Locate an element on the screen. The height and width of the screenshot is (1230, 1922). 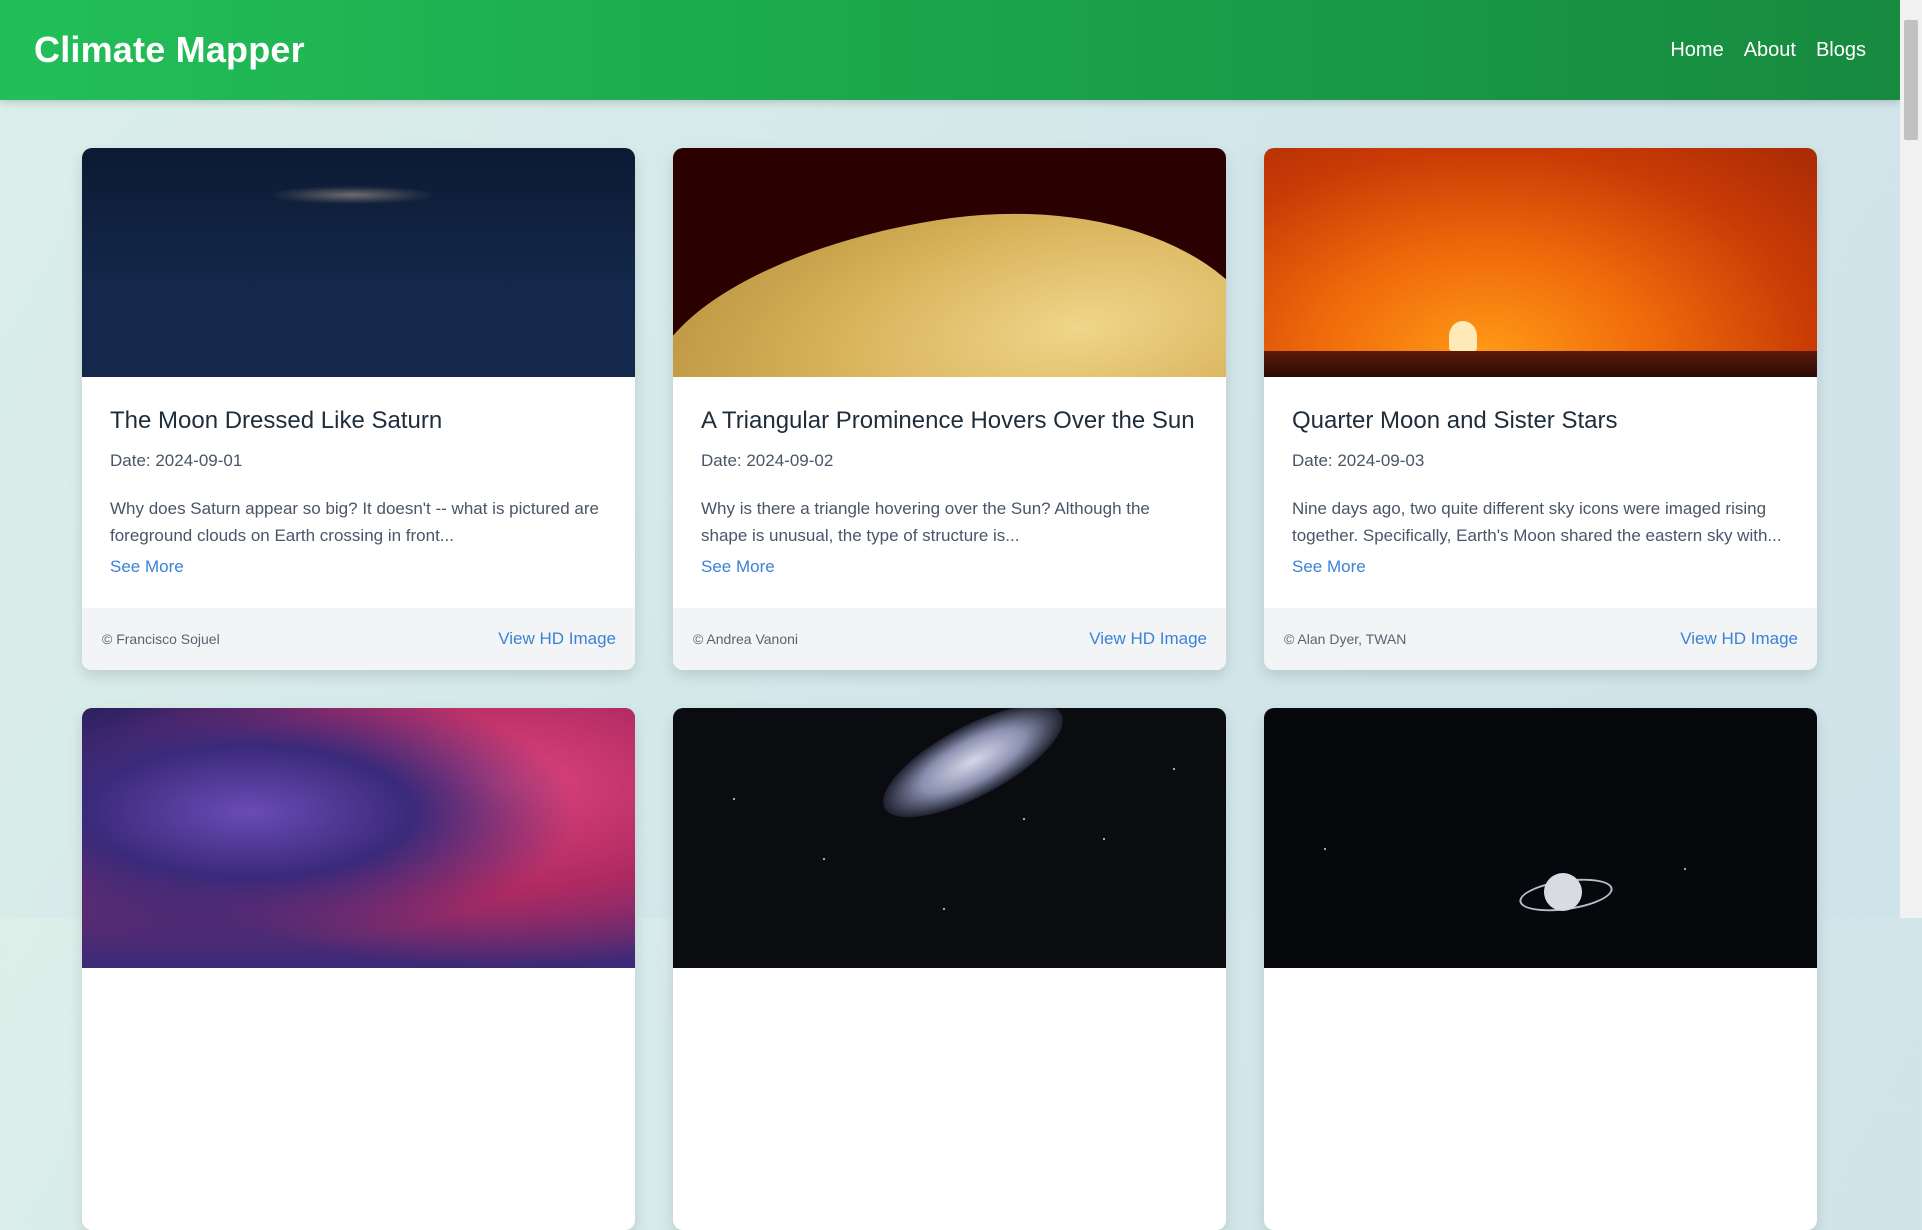
card-date: Date: 2024-09-01 is located at coordinates (176, 460).